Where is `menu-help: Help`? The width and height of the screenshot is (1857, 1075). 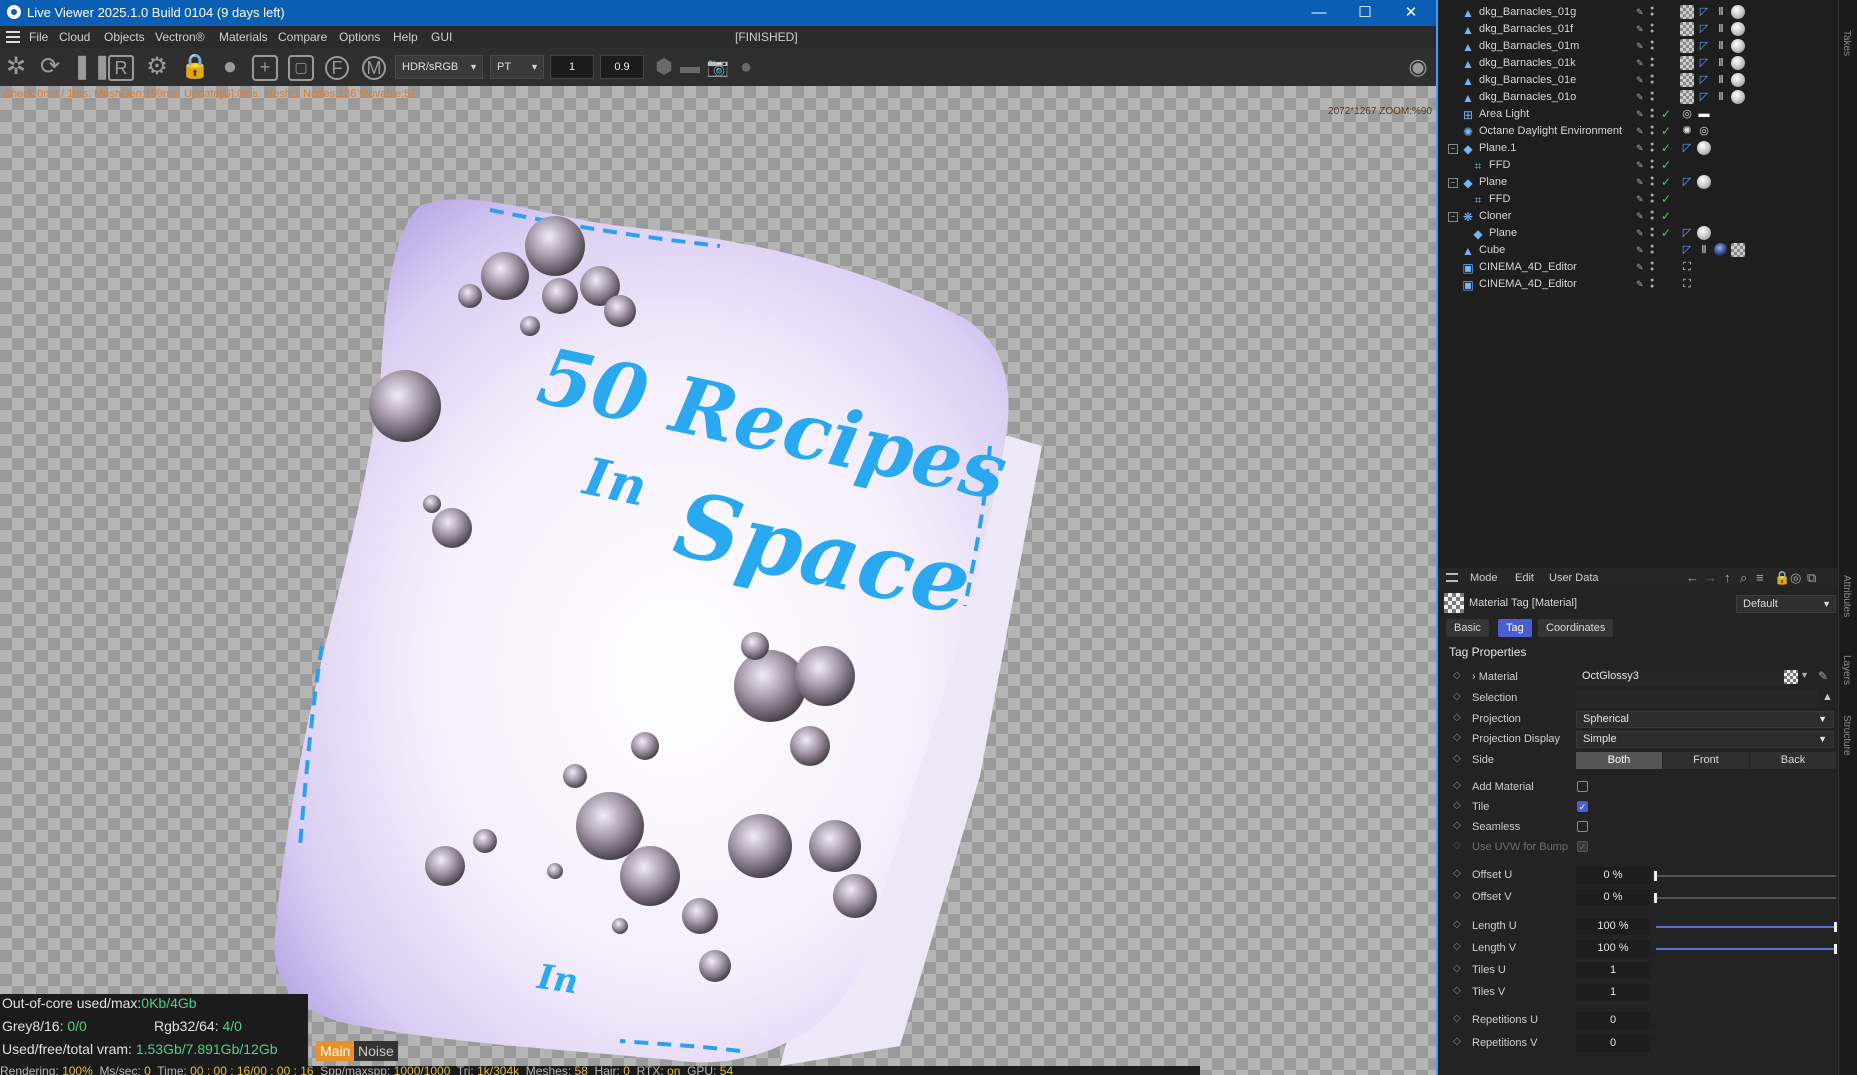
menu-help: Help is located at coordinates (405, 37).